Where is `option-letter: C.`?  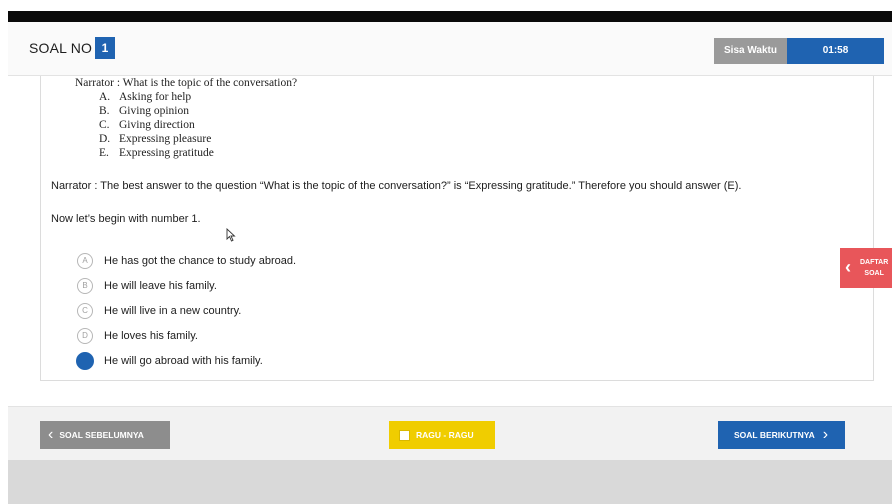
option-letter: C. is located at coordinates (104, 125).